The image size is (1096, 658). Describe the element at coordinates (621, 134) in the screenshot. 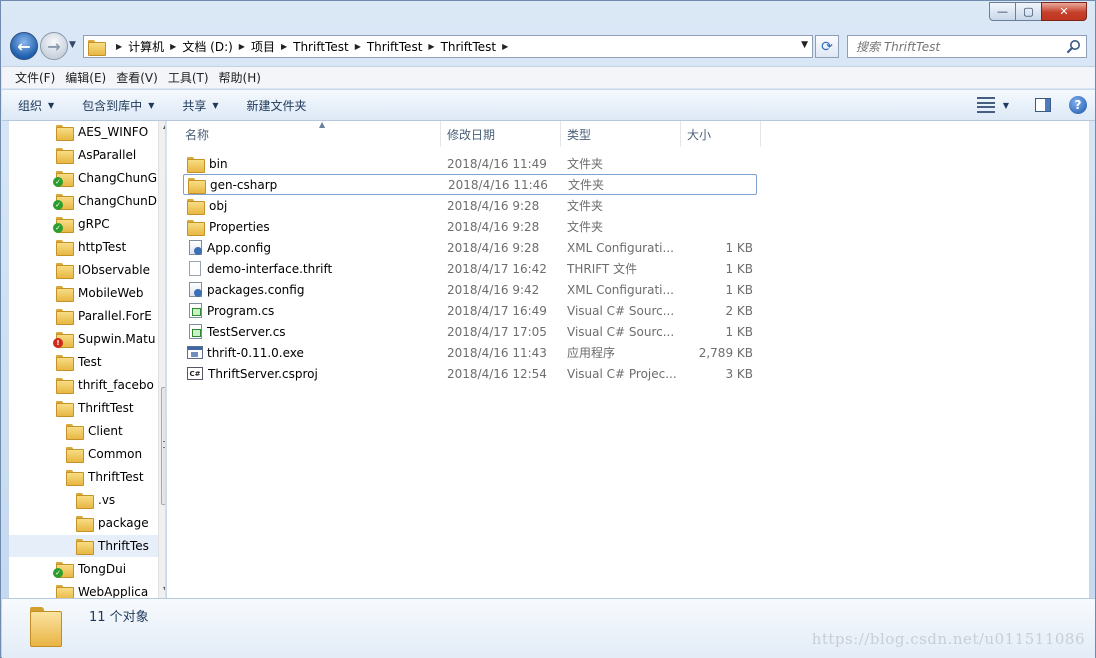

I see `column-header-type: 类型` at that location.